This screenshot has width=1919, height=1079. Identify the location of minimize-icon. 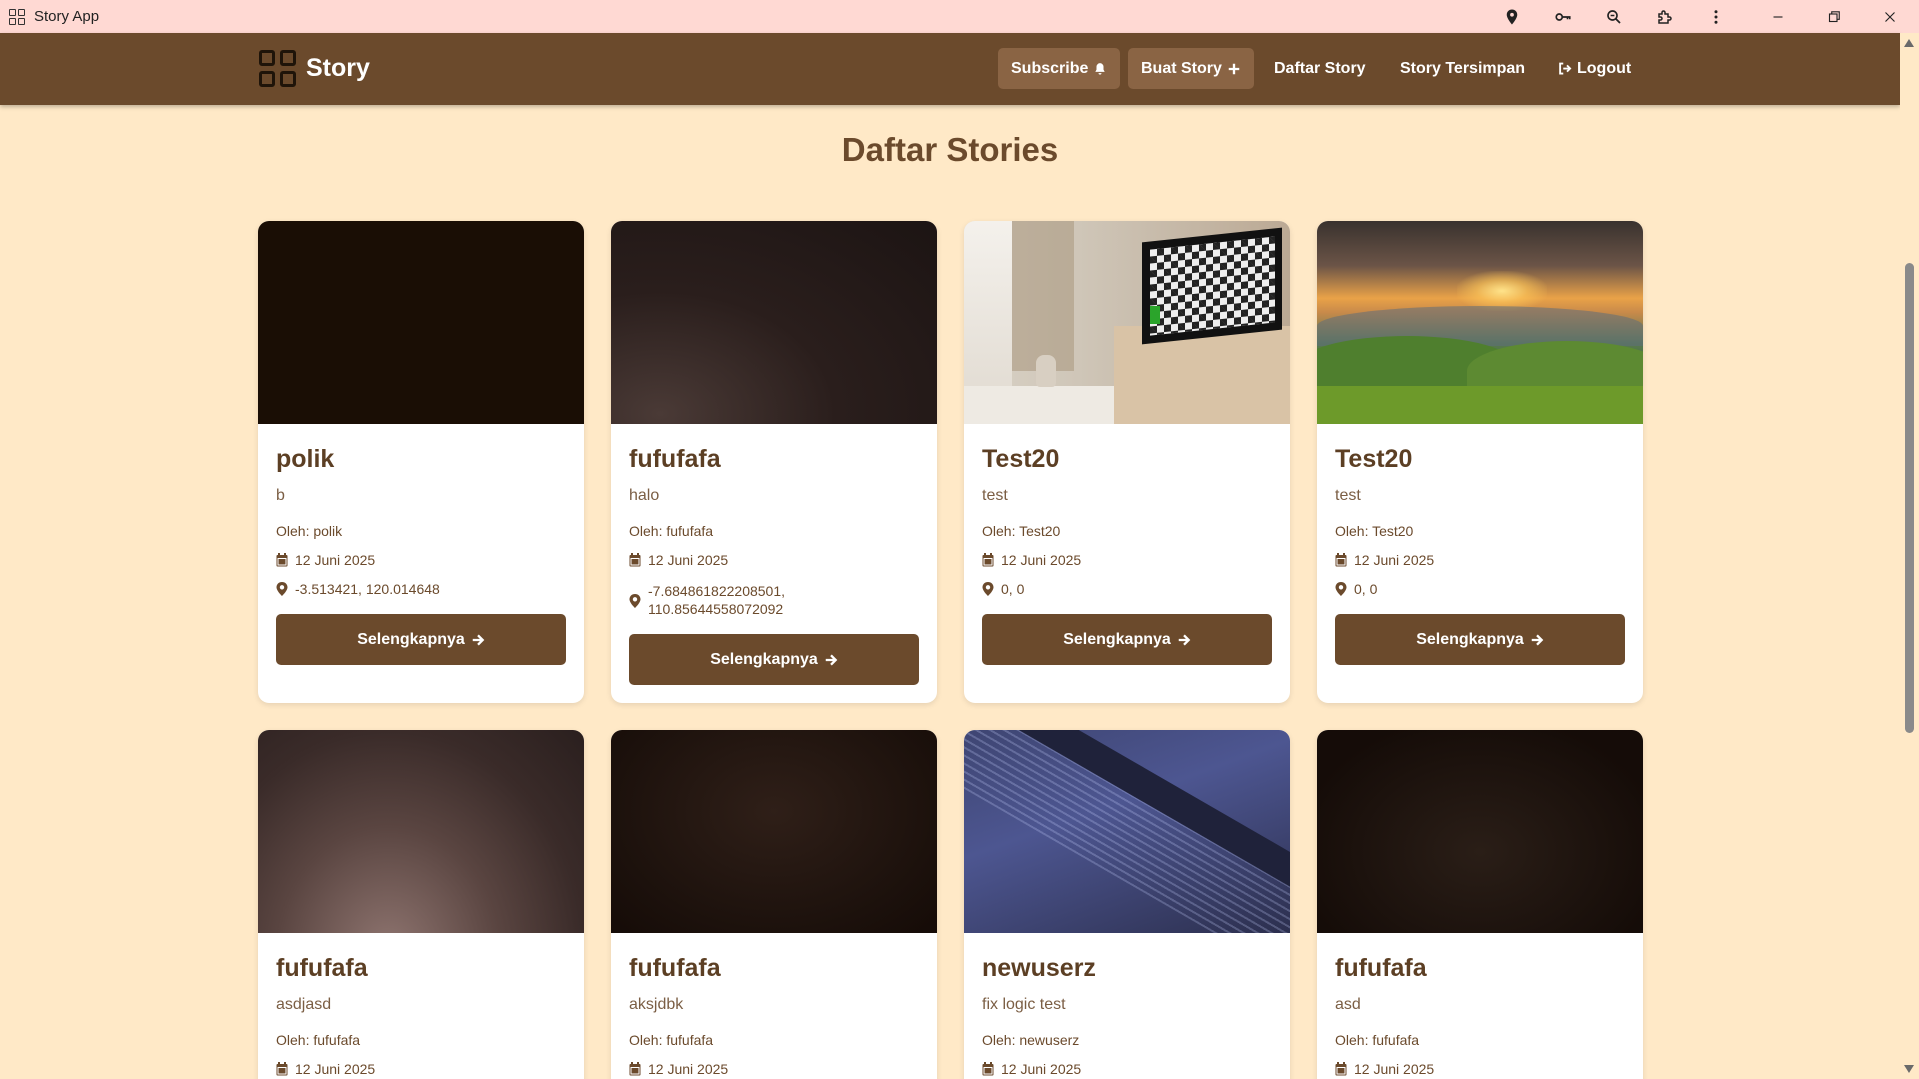
(1778, 16).